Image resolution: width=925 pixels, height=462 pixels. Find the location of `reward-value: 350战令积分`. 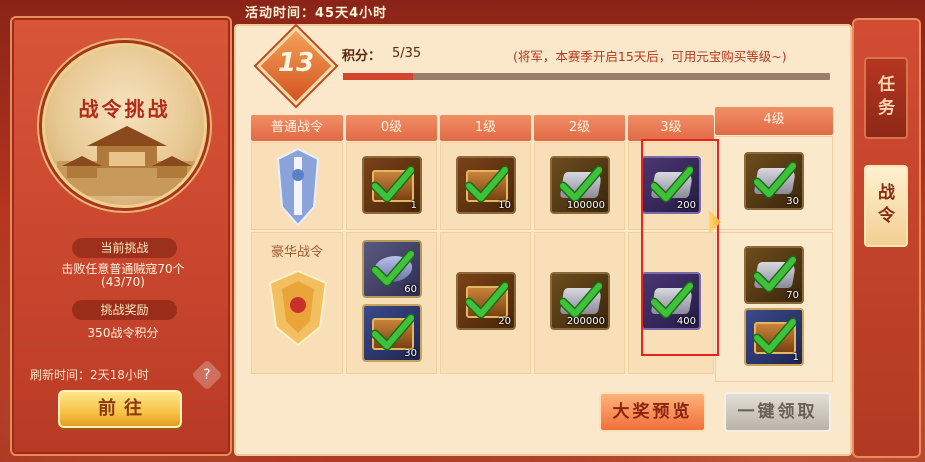

reward-value: 350战令积分 is located at coordinates (123, 333).